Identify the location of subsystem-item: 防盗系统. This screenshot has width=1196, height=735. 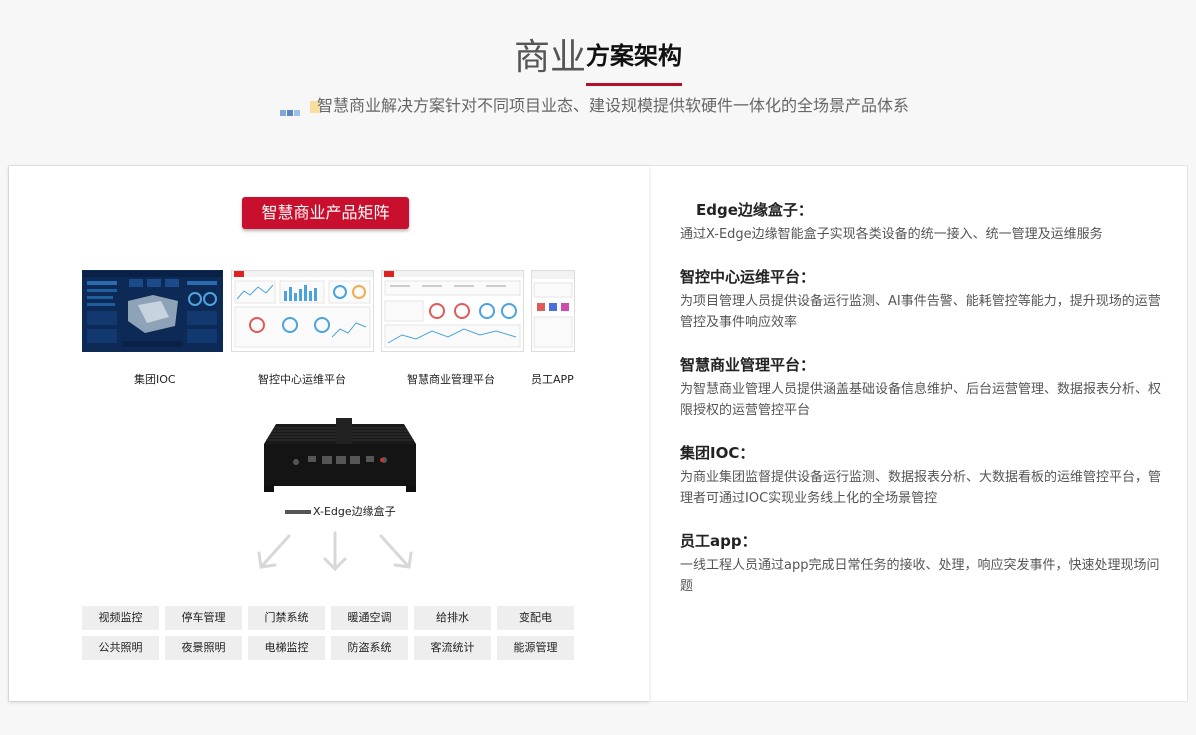
(369, 648).